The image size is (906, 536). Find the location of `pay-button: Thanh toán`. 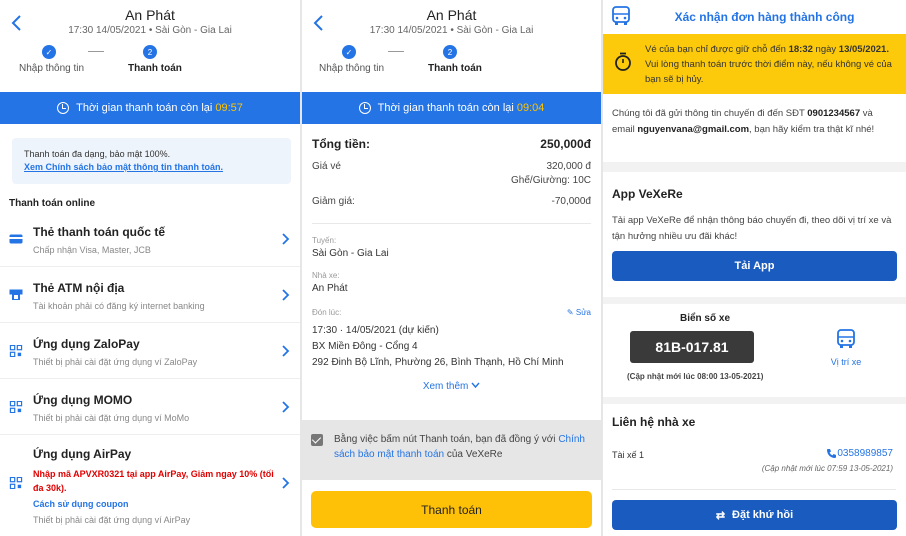

pay-button: Thanh toán is located at coordinates (451, 509).